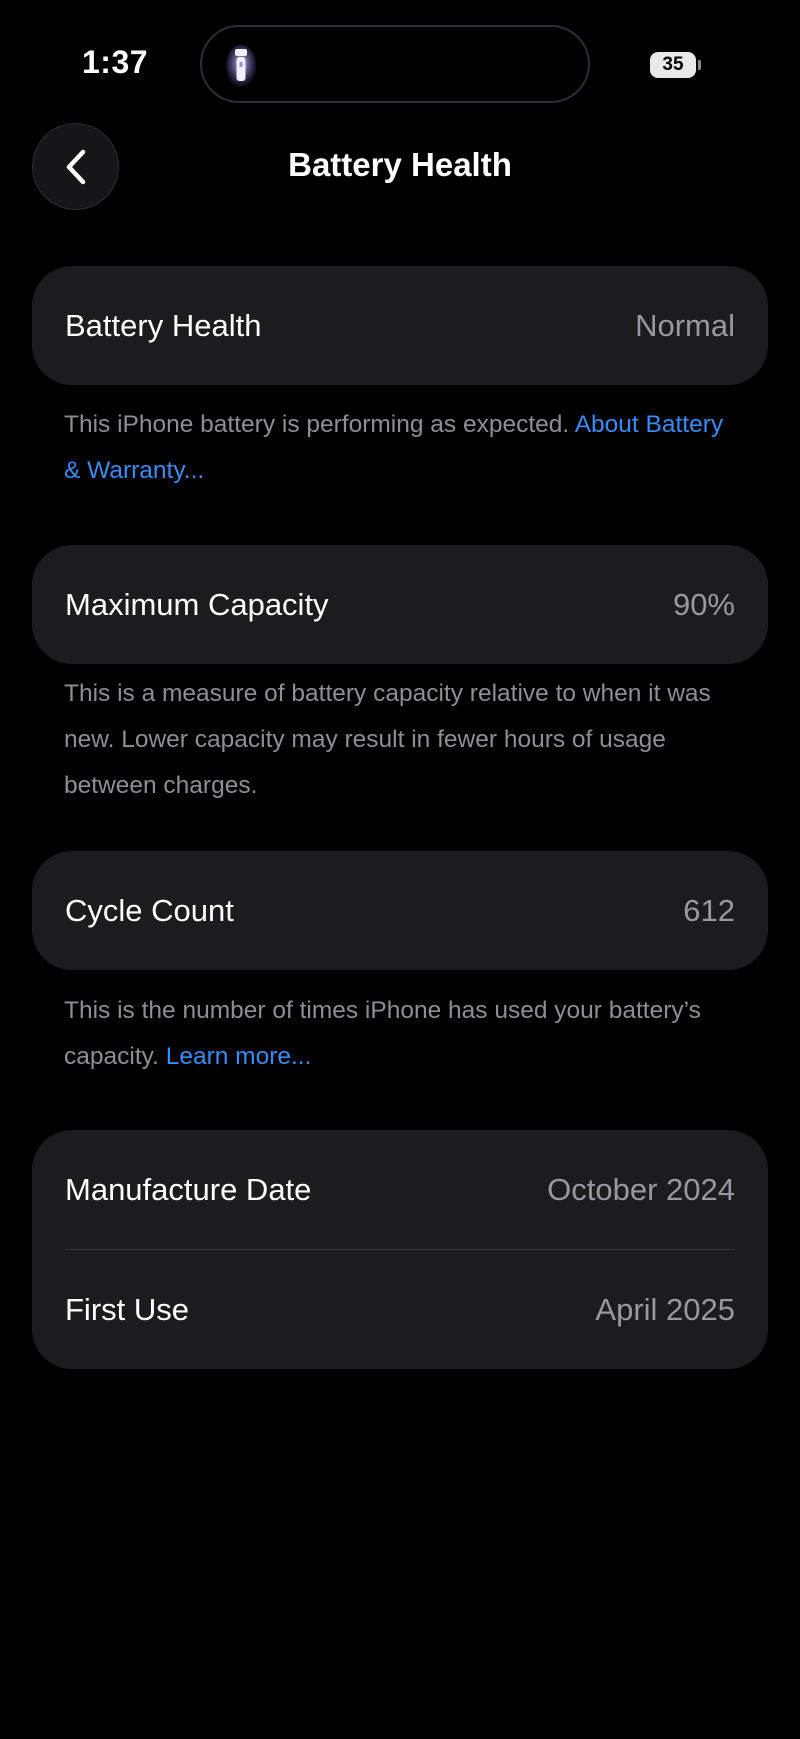 The height and width of the screenshot is (1739, 800). What do you see at coordinates (699, 65) in the screenshot?
I see `battery-tip` at bounding box center [699, 65].